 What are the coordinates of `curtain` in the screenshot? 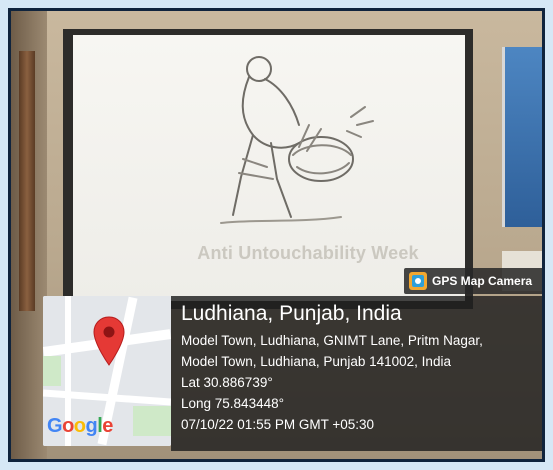 It's located at (27, 181).